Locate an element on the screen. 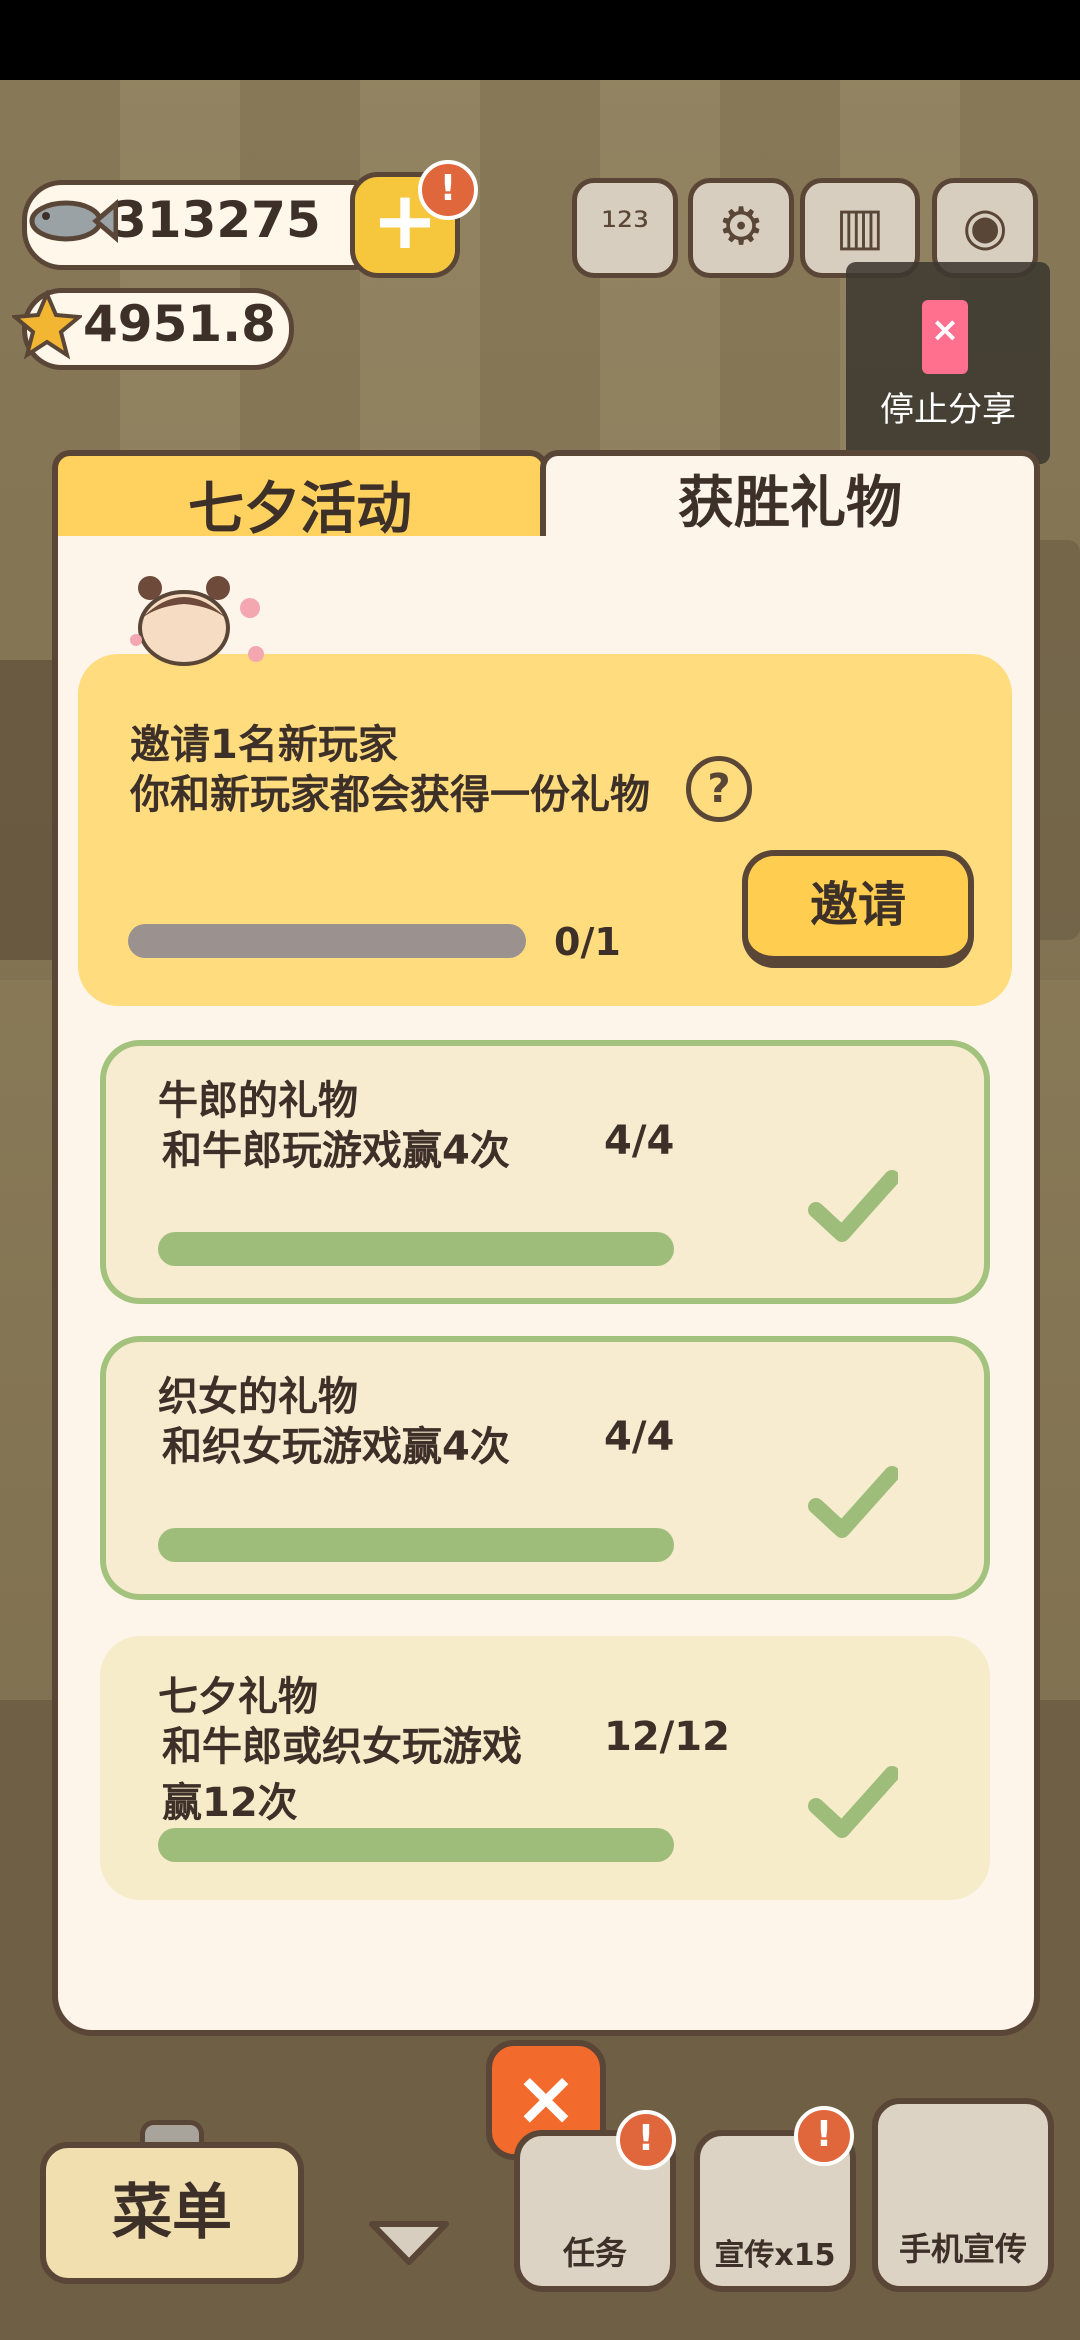 The height and width of the screenshot is (2340, 1080). invite-line-2: 你和新玩家都会获得一份礼物 is located at coordinates (390, 795).